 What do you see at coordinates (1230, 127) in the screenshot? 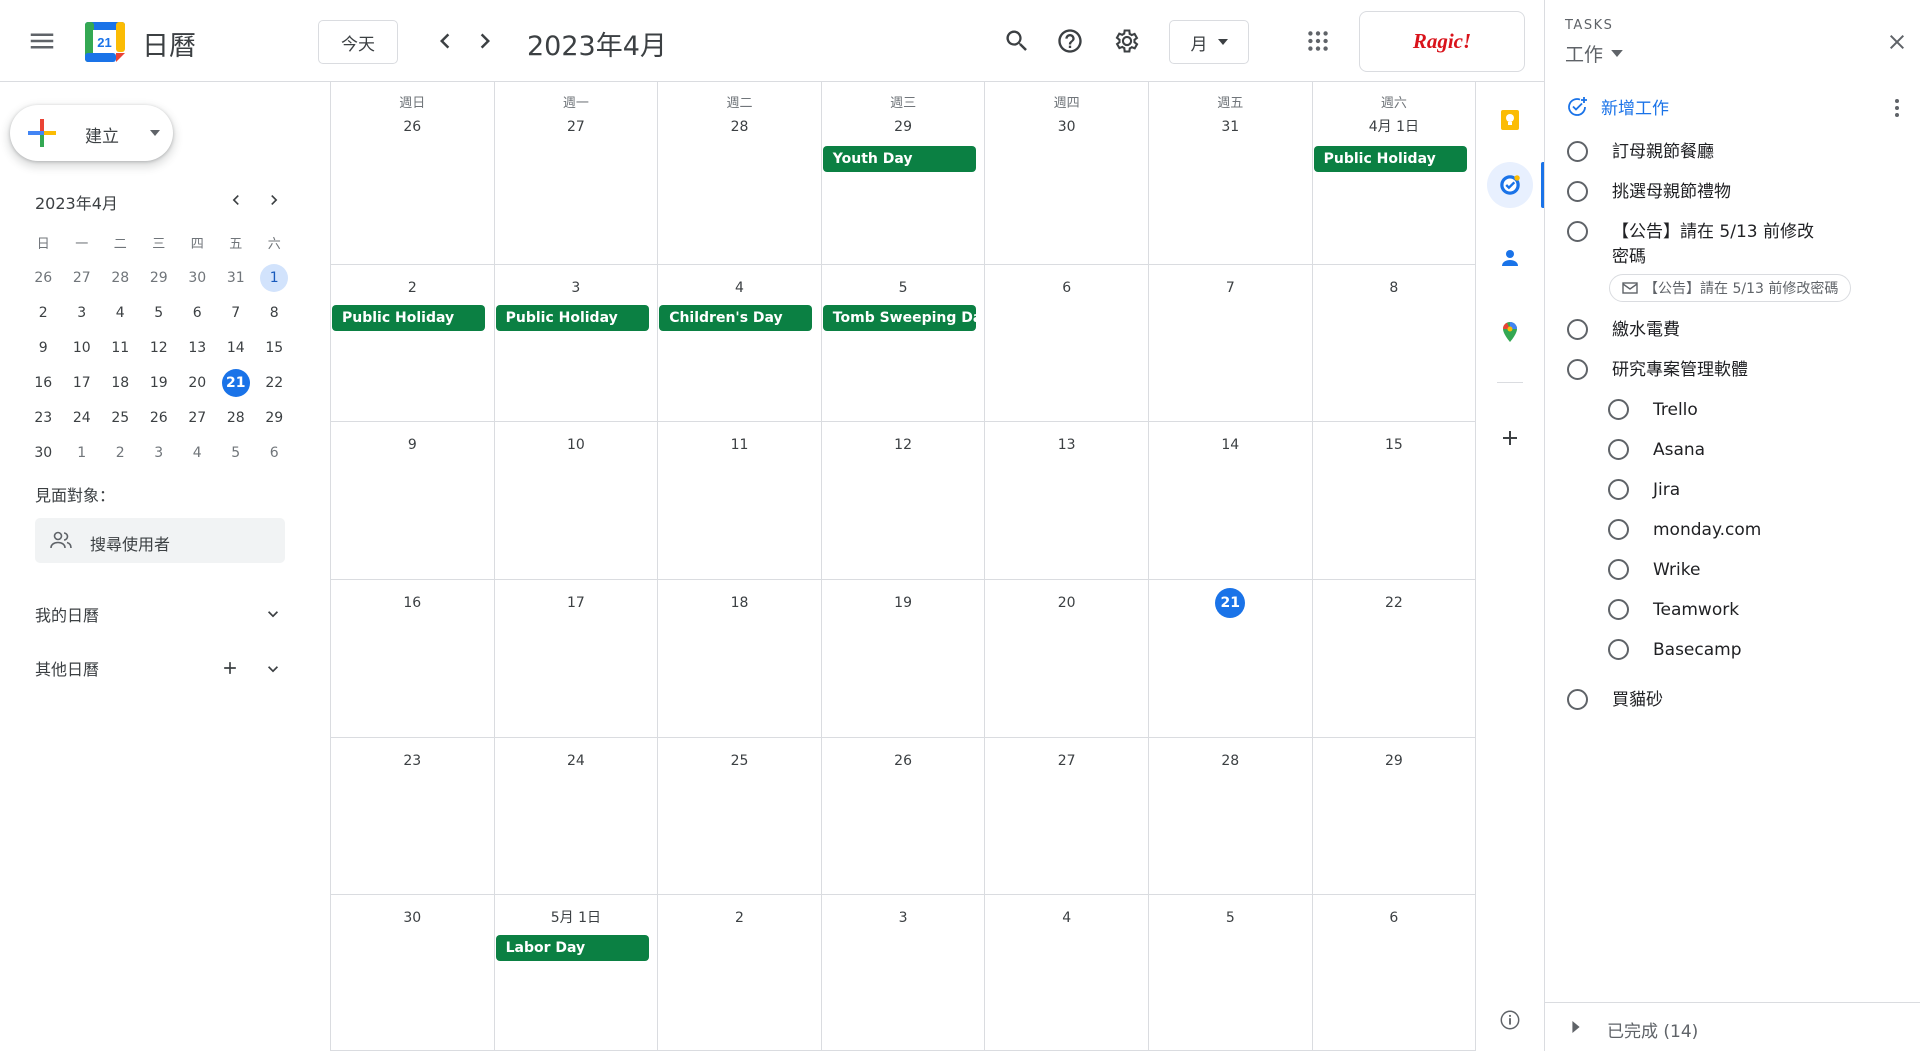
I see `day-number: 31` at bounding box center [1230, 127].